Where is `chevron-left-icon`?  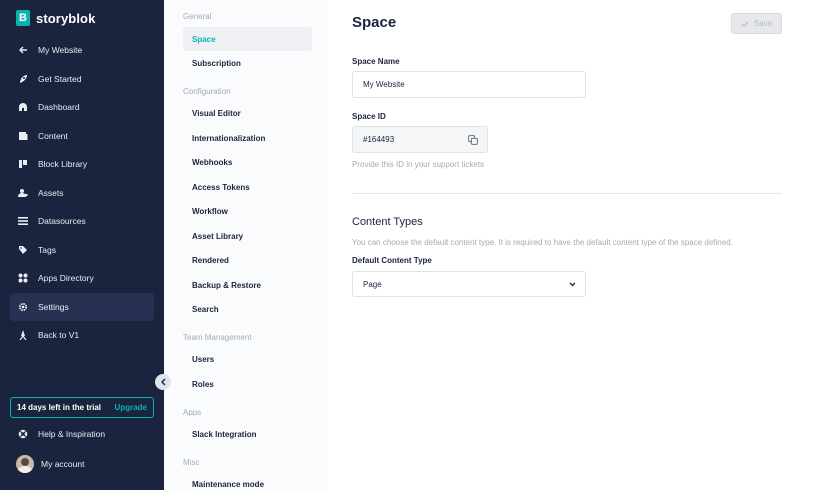 chevron-left-icon is located at coordinates (163, 382).